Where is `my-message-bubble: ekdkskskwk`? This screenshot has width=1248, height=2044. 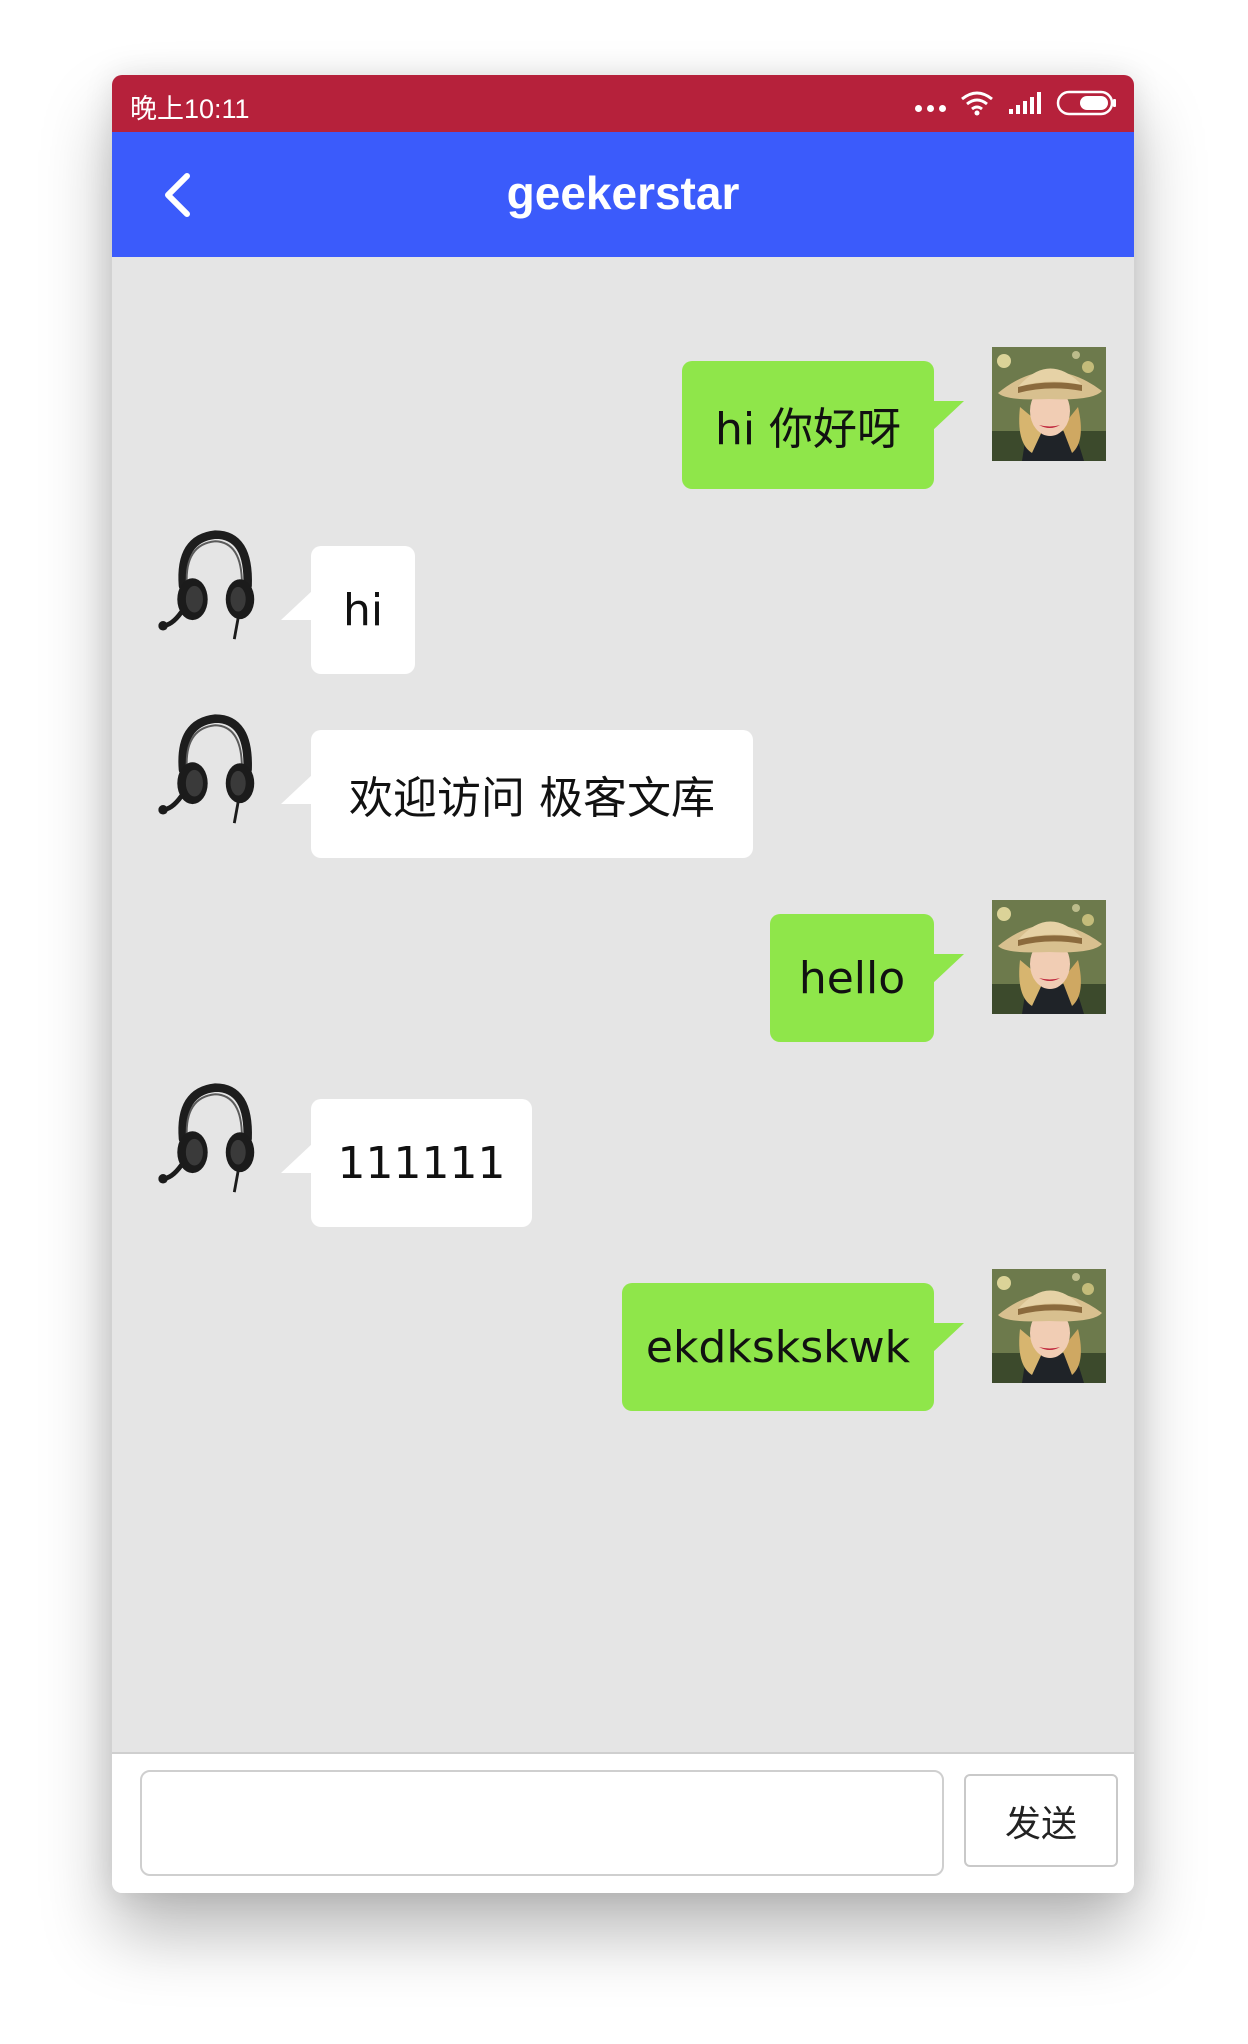 my-message-bubble: ekdkskskwk is located at coordinates (793, 1347).